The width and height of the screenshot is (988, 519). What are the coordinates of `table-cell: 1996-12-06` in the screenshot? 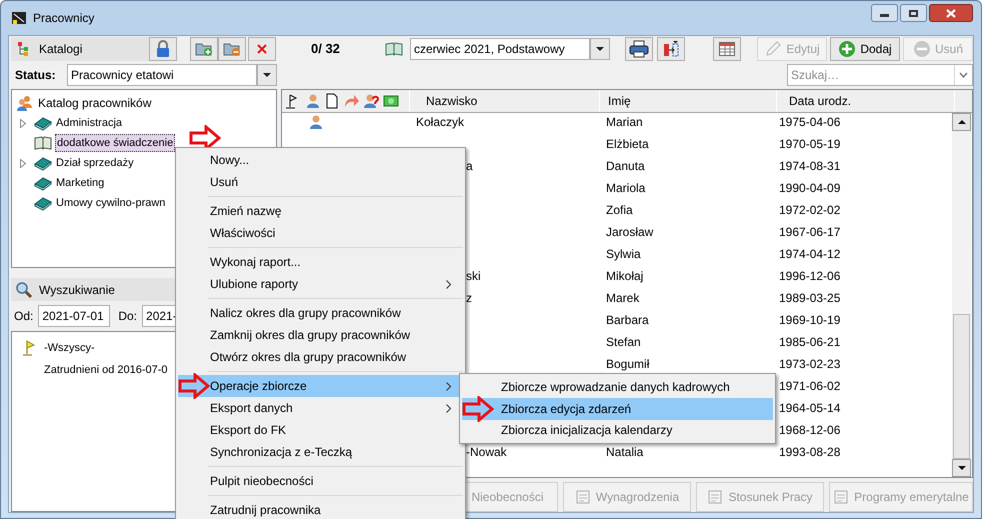 It's located at (809, 276).